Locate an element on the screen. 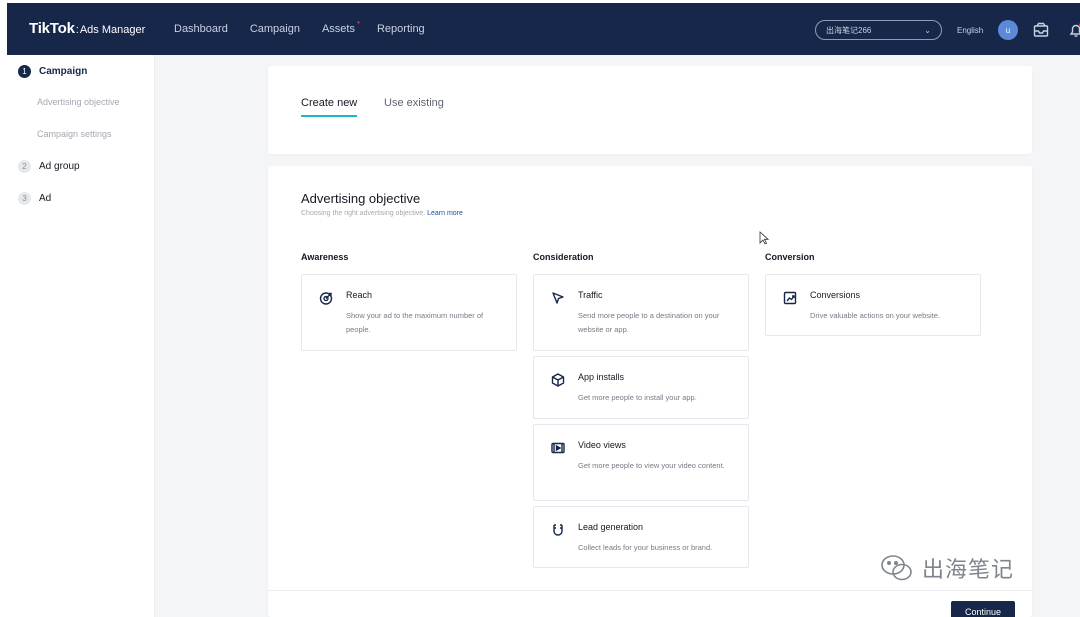 Image resolution: width=1080 pixels, height=617 pixels. column-awareness: Awareness is located at coordinates (325, 257).